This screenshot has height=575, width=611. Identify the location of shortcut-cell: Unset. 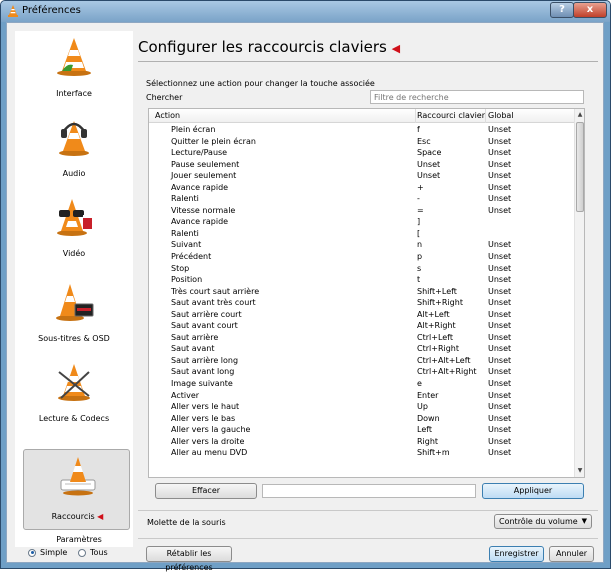
(429, 164).